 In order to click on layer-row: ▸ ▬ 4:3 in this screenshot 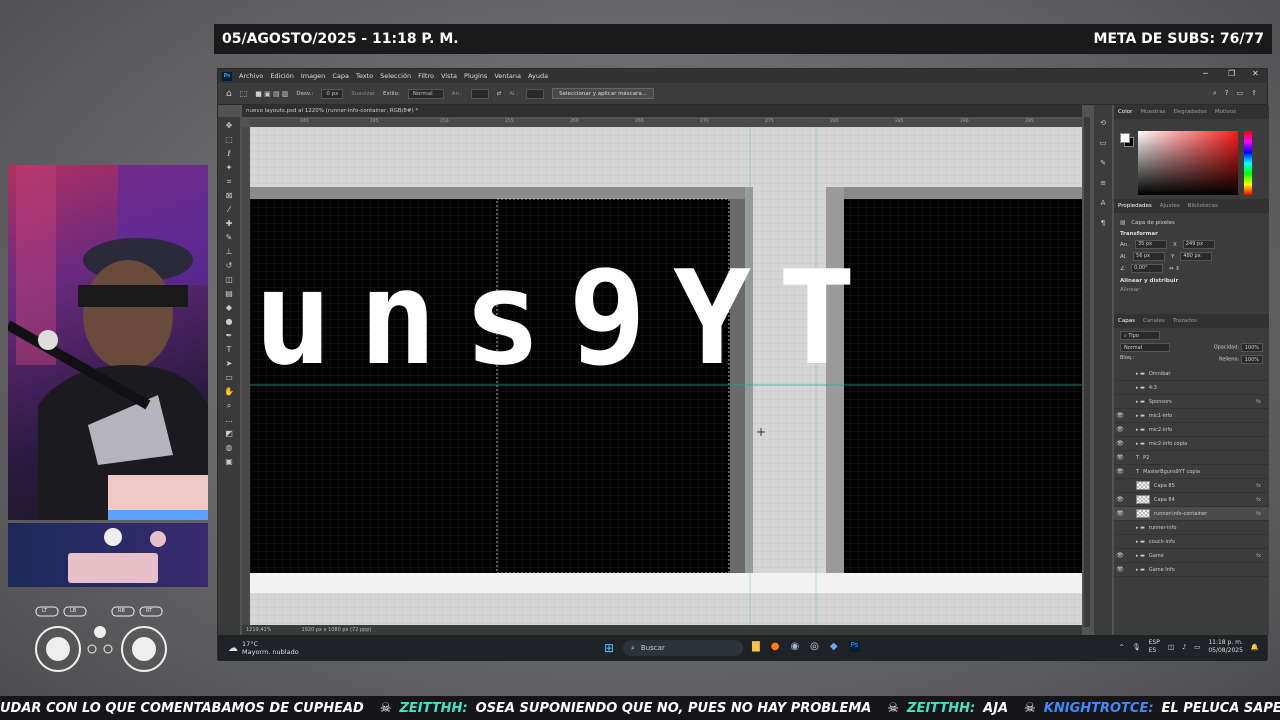, I will do `click(1191, 388)`.